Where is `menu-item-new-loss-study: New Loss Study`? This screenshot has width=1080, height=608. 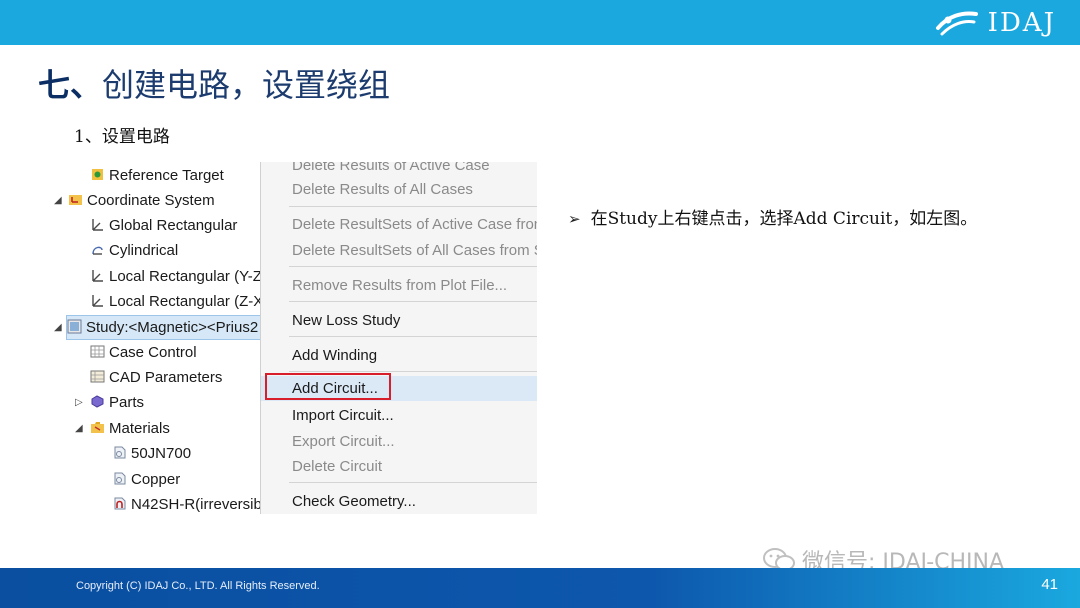
menu-item-new-loss-study: New Loss Study is located at coordinates (399, 320).